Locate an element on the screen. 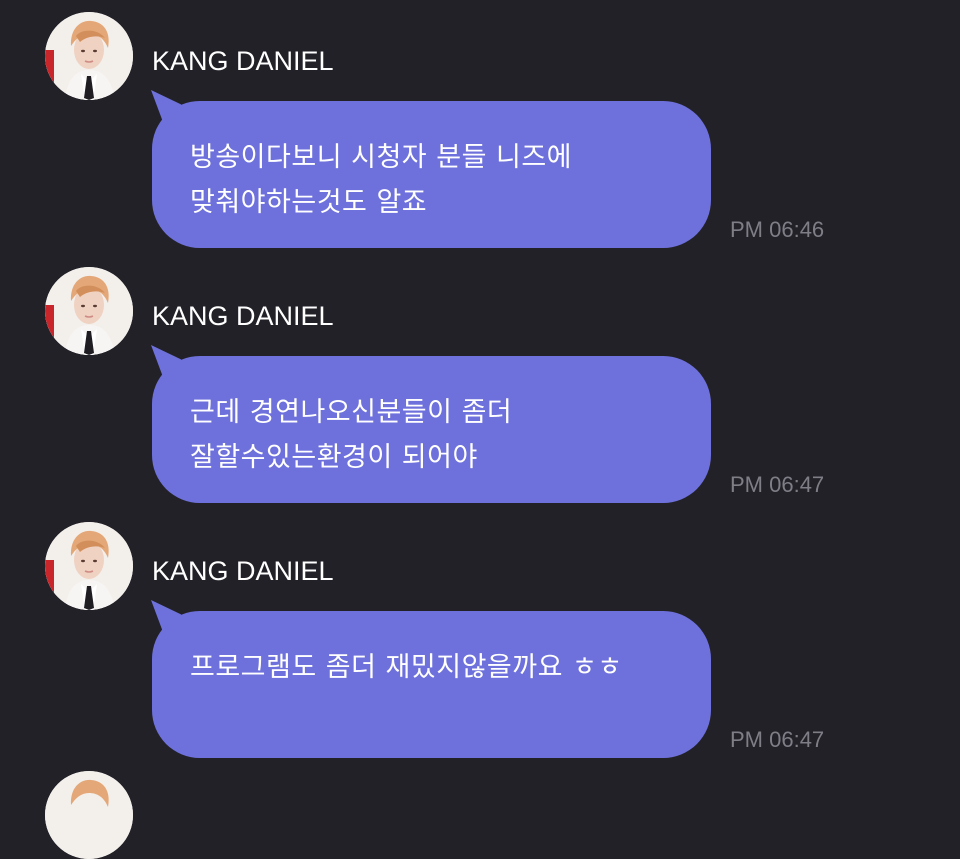  message-bubble: 근데 경연나오신분들이 좀더 잘할수있는환경이 되어야 is located at coordinates (431, 429).